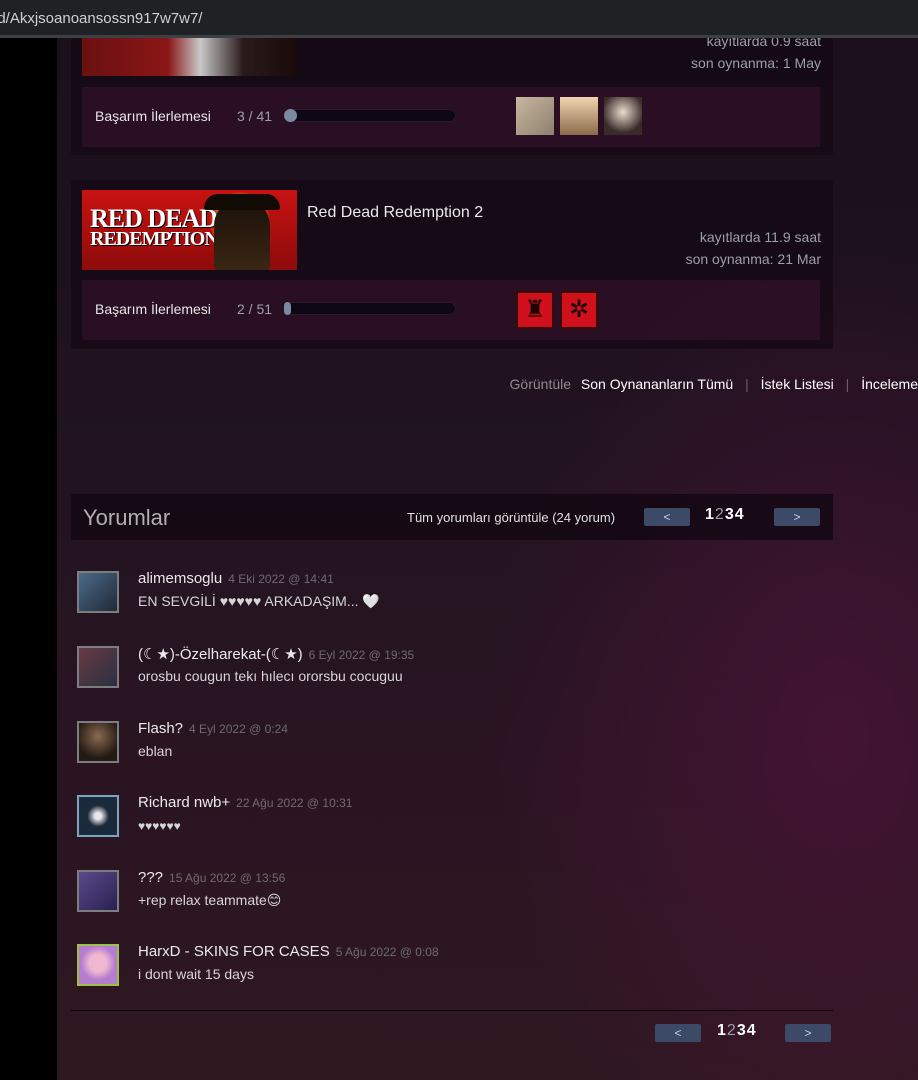  I want to click on comment-item: Richard nwb+ 22 Ağu 2022 @ 10:31 ♥♥♥♥♥♥, so click(447, 824).